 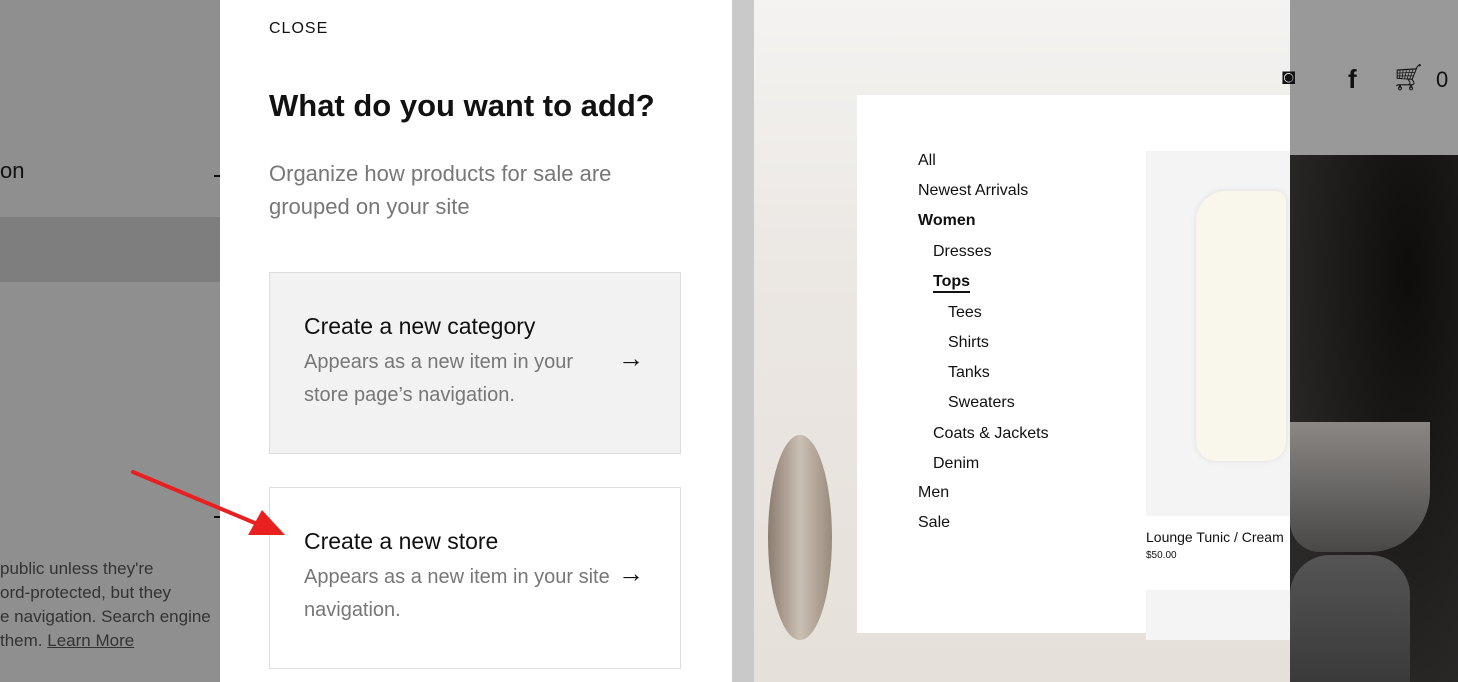 I want to click on nav-coats: Coats & Jackets, so click(x=991, y=433).